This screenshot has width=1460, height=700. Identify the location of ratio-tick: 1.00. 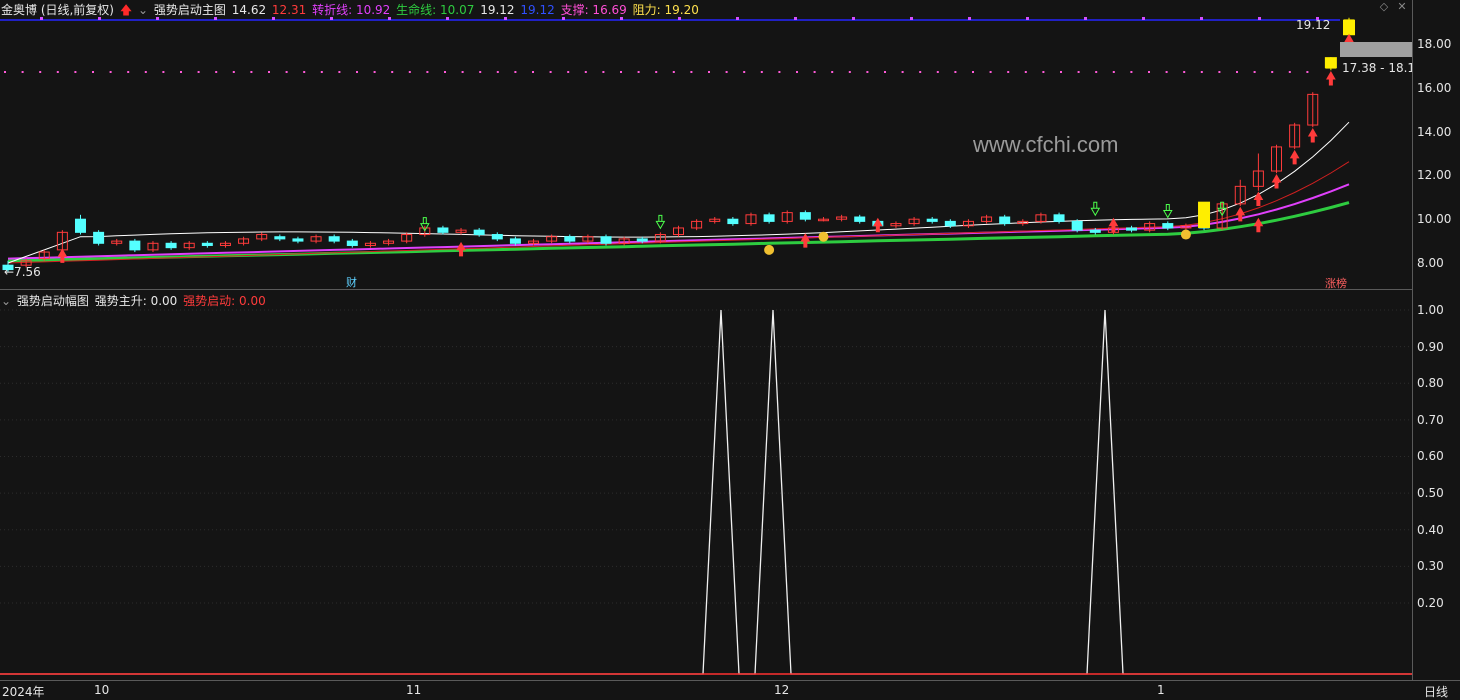
(1430, 310).